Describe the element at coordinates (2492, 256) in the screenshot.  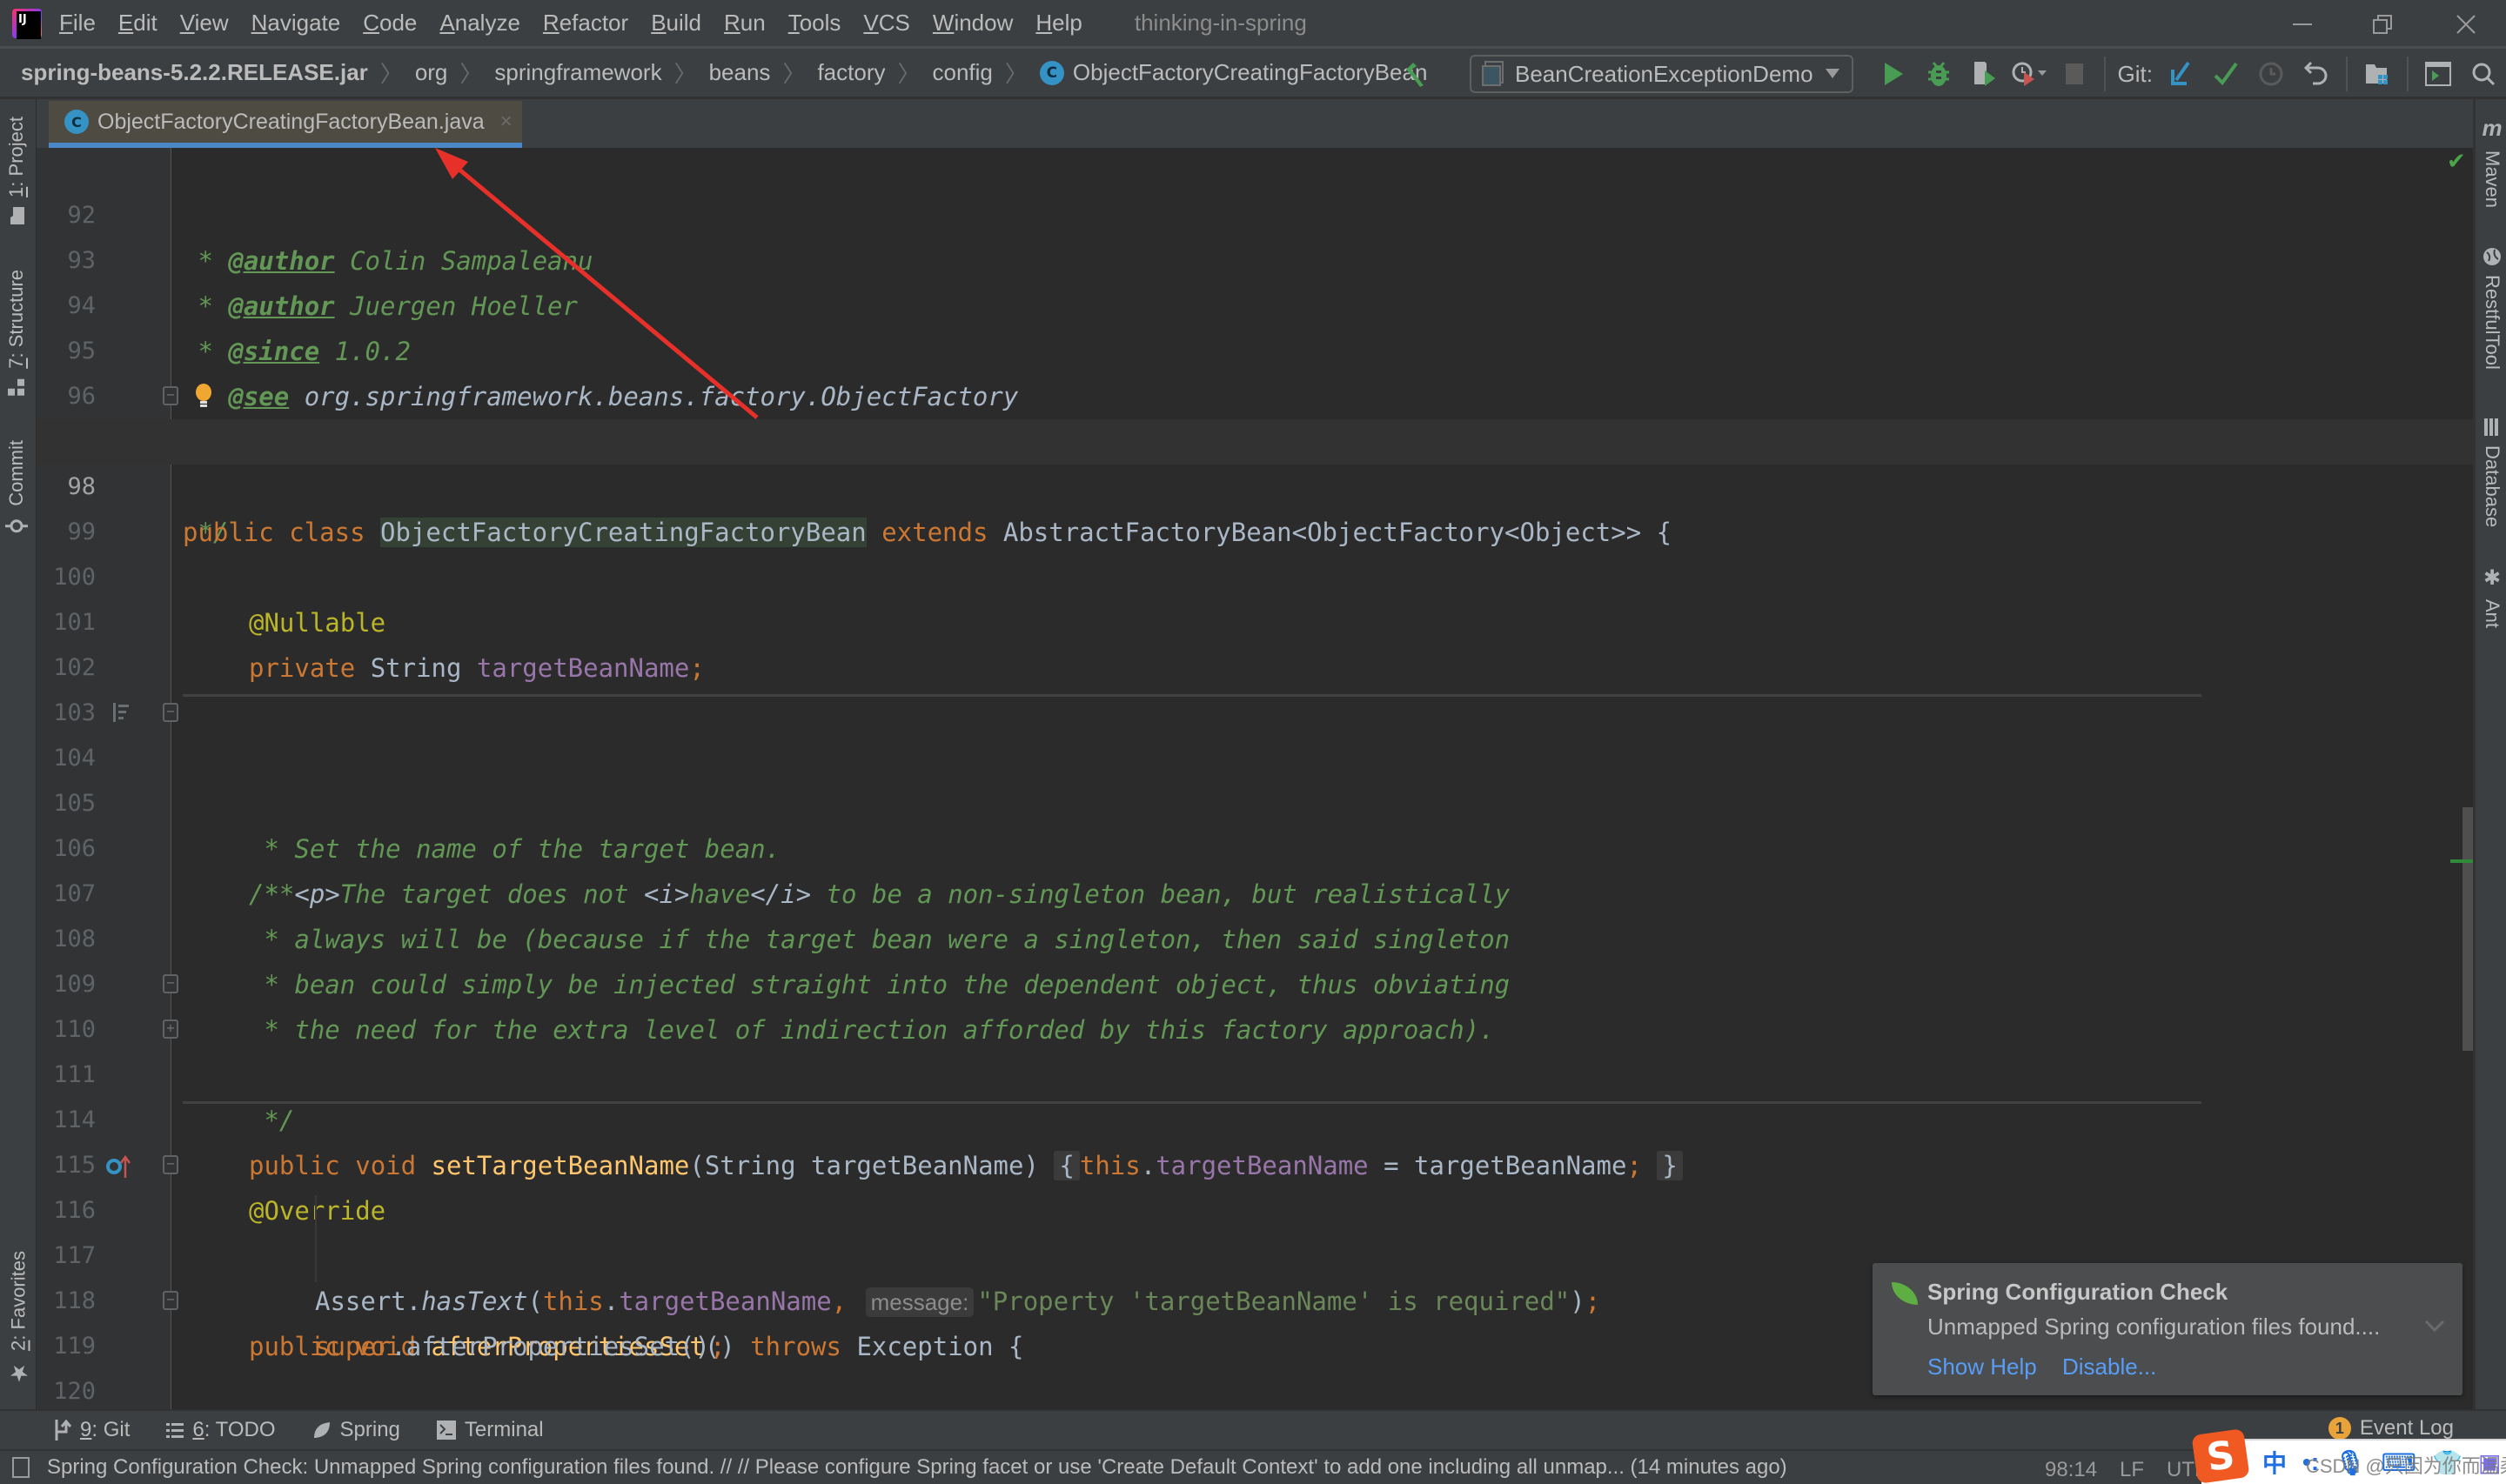
I see `globe-icon` at that location.